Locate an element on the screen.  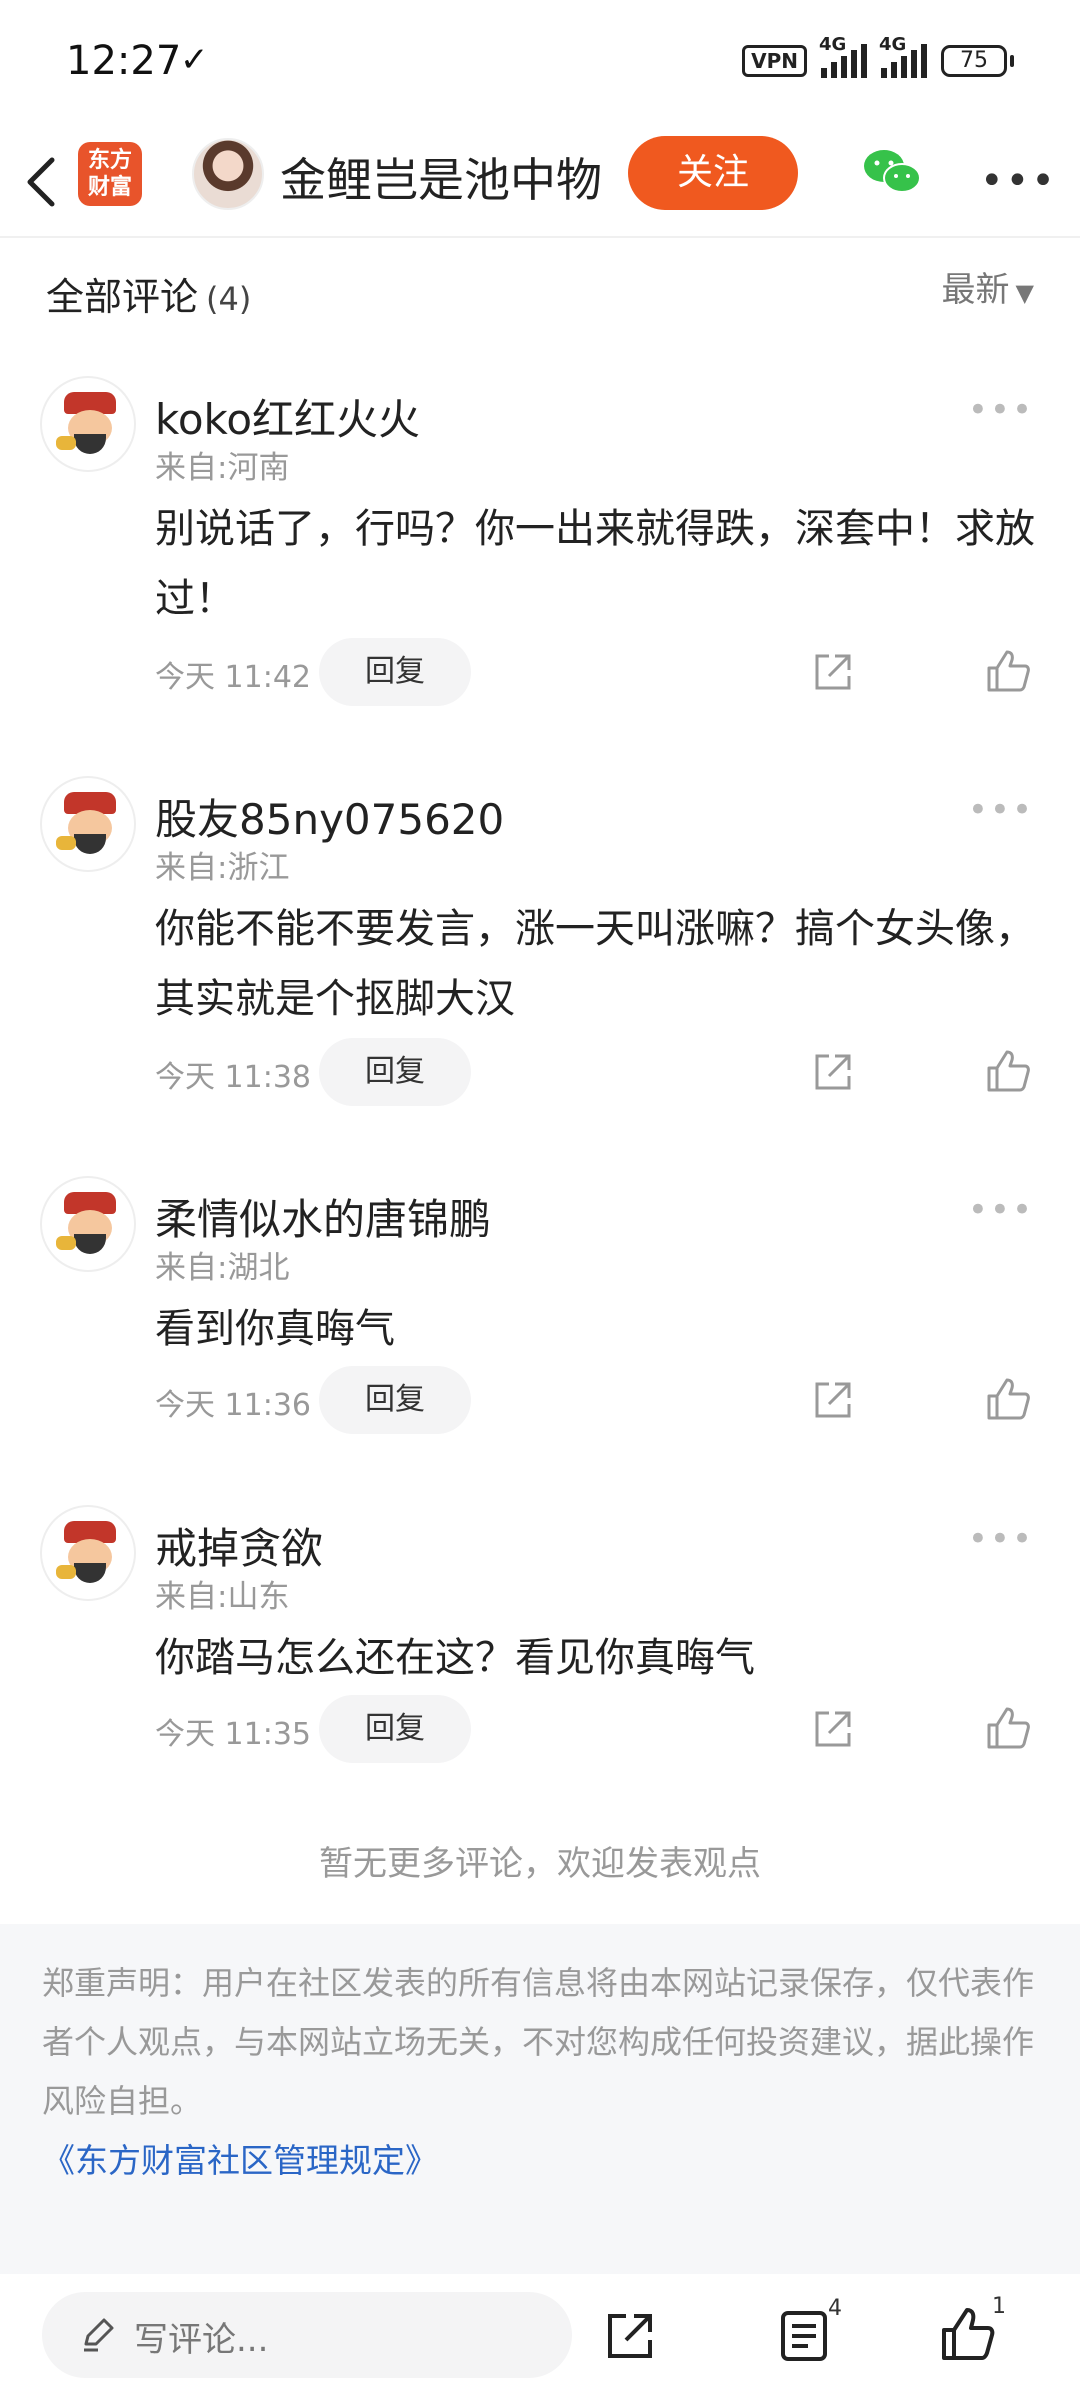
bottom-bar: 写评论... 4 1 is located at coordinates (540, 2337).